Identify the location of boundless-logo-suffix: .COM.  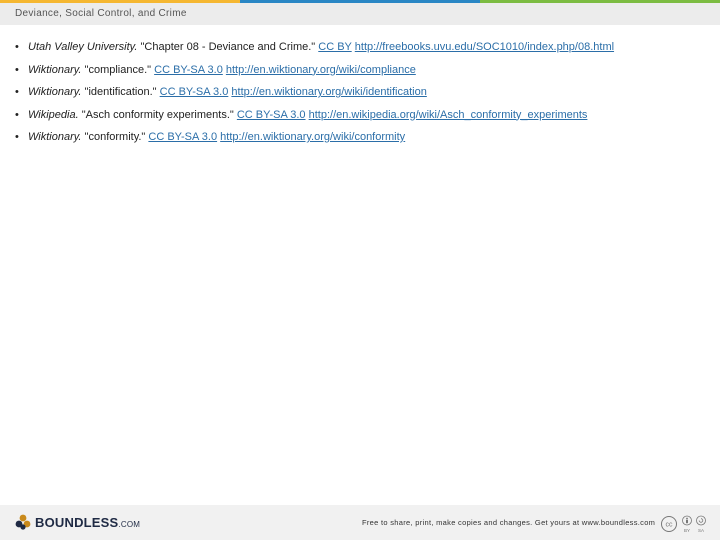
(129, 524).